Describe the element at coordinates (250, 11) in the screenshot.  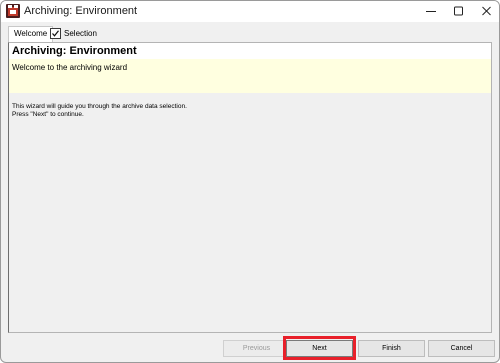
I see `title-bar: Archiving: Environment` at that location.